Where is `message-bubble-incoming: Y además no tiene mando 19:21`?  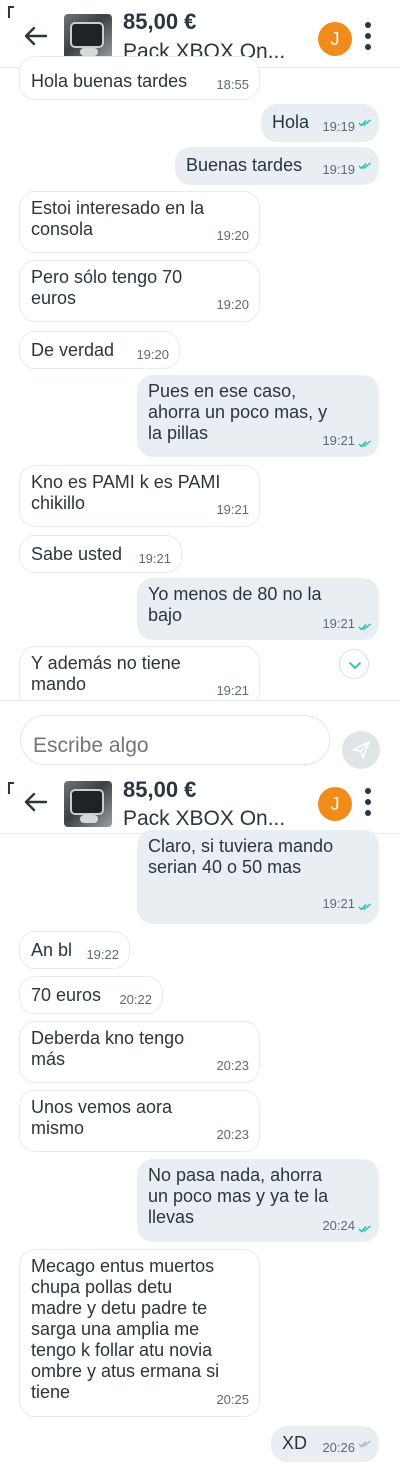 message-bubble-incoming: Y además no tiene mando 19:21 is located at coordinates (139, 677).